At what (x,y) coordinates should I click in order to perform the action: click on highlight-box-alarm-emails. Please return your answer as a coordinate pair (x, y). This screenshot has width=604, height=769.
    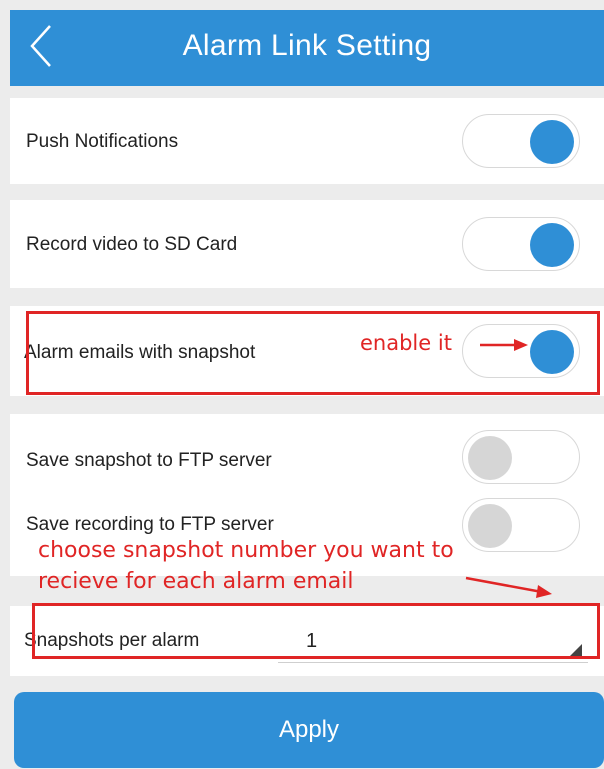
    Looking at the image, I should click on (313, 353).